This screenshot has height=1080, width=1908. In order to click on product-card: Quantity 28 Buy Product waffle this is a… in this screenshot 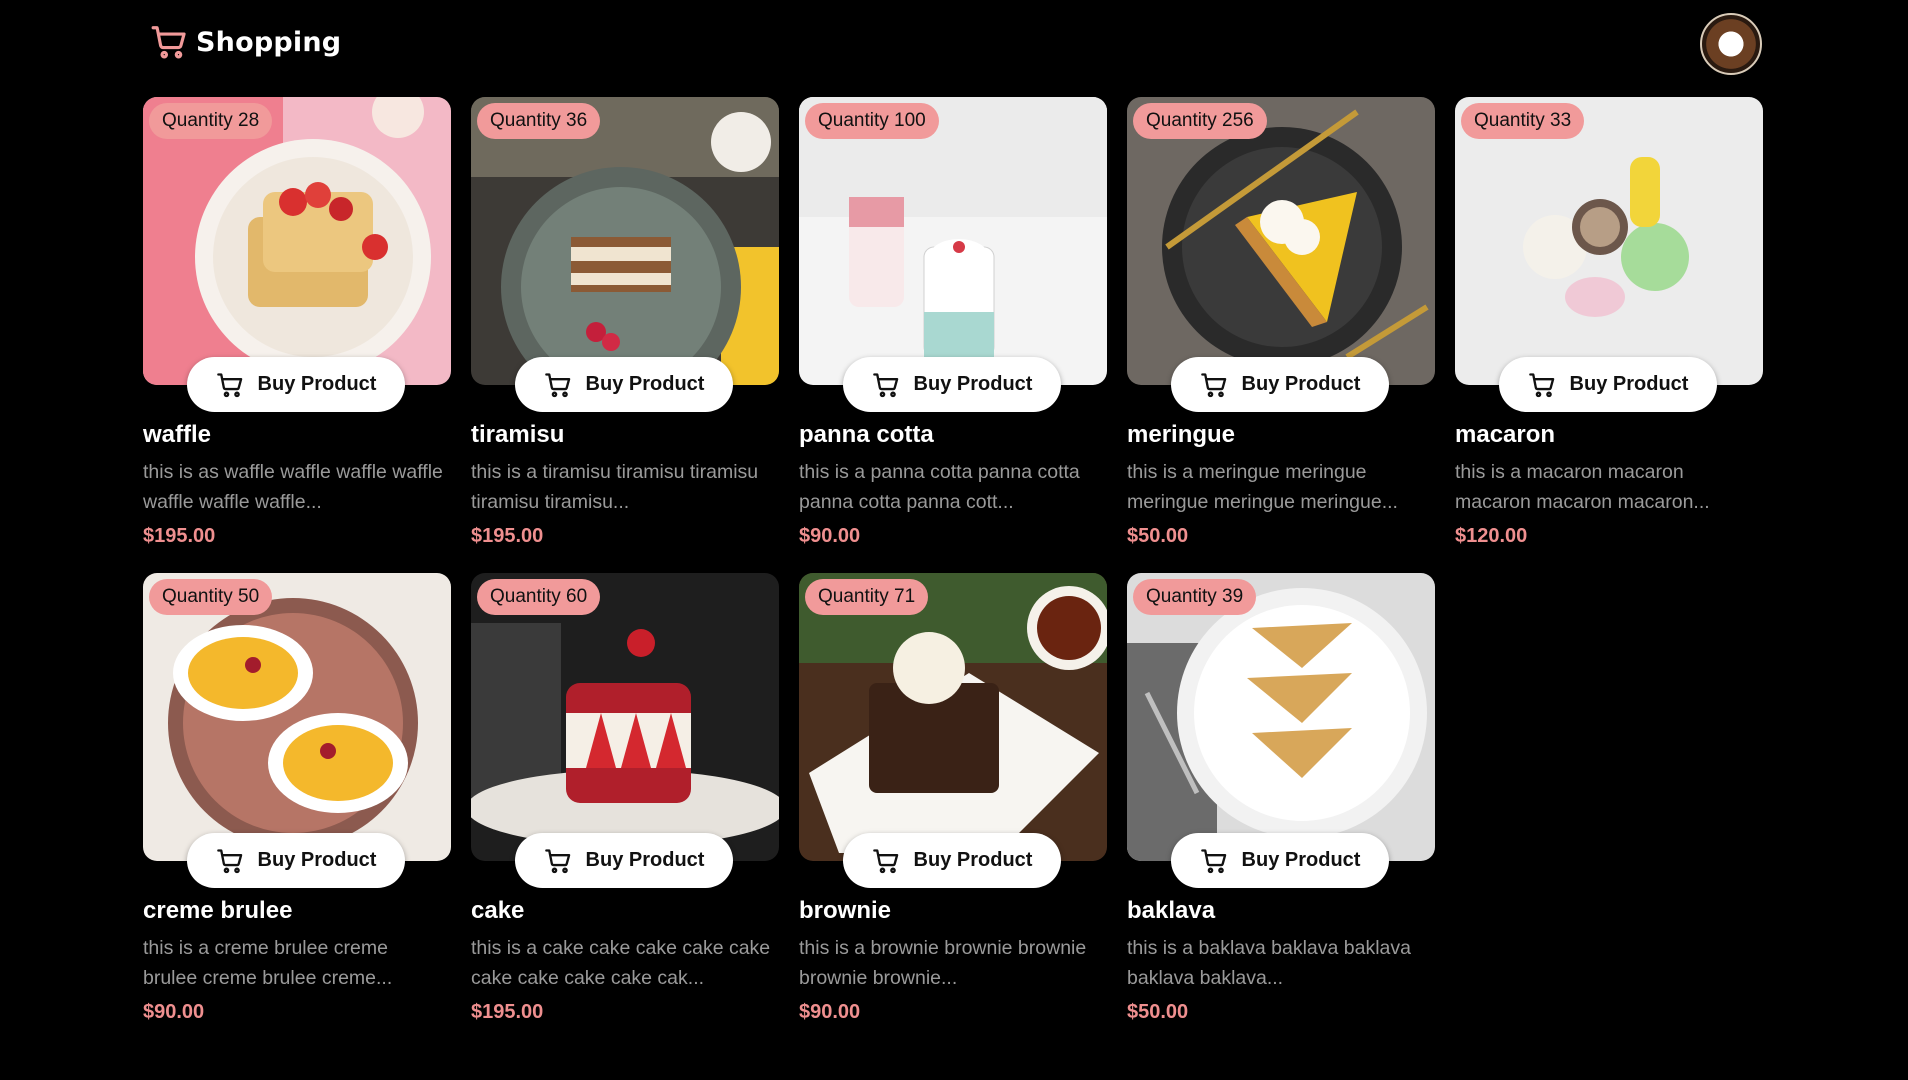, I will do `click(297, 335)`.